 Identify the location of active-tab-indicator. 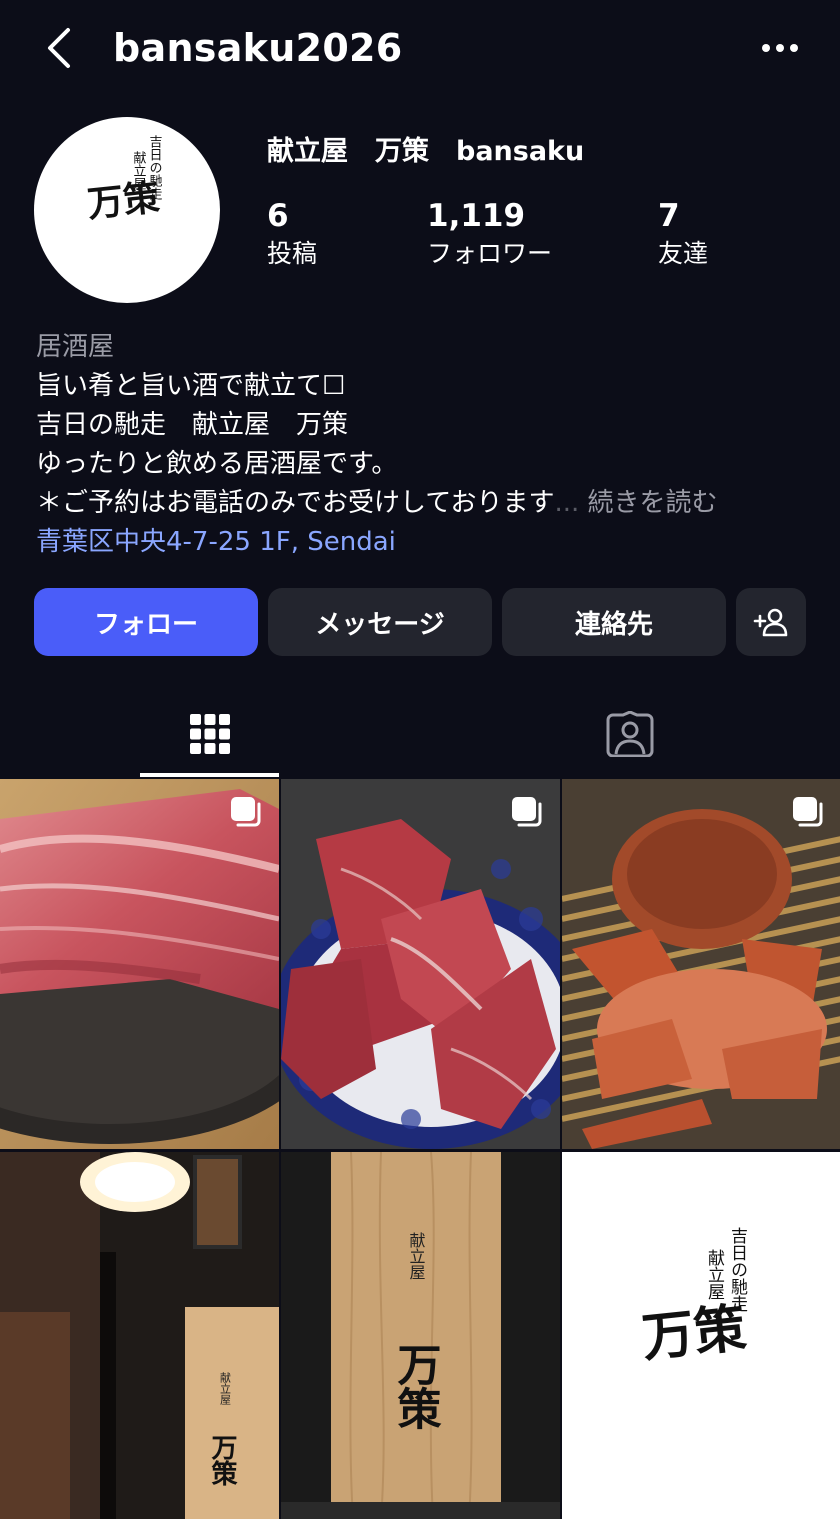
(209, 775).